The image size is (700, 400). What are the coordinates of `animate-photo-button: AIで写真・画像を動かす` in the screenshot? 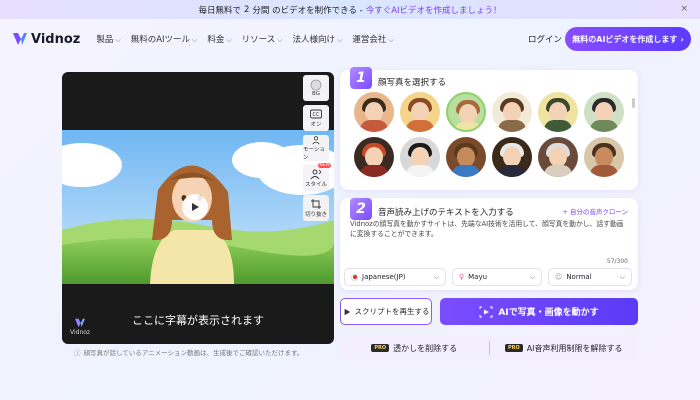 It's located at (539, 311).